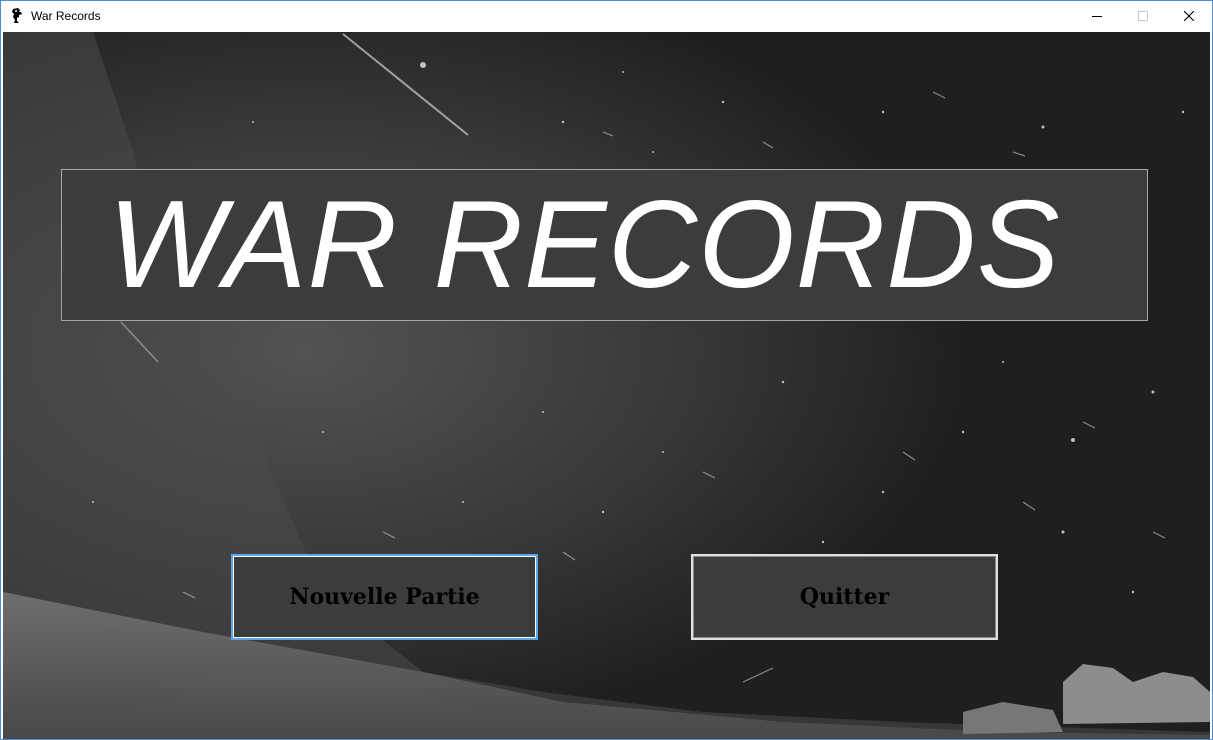 The image size is (1213, 740). What do you see at coordinates (17, 16) in the screenshot?
I see `app-icon` at bounding box center [17, 16].